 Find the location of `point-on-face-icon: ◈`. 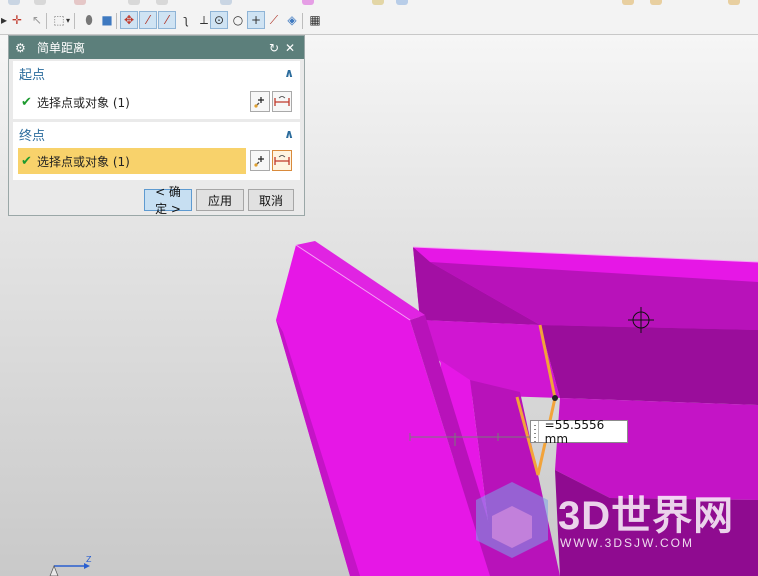

point-on-face-icon: ◈ is located at coordinates (292, 20).